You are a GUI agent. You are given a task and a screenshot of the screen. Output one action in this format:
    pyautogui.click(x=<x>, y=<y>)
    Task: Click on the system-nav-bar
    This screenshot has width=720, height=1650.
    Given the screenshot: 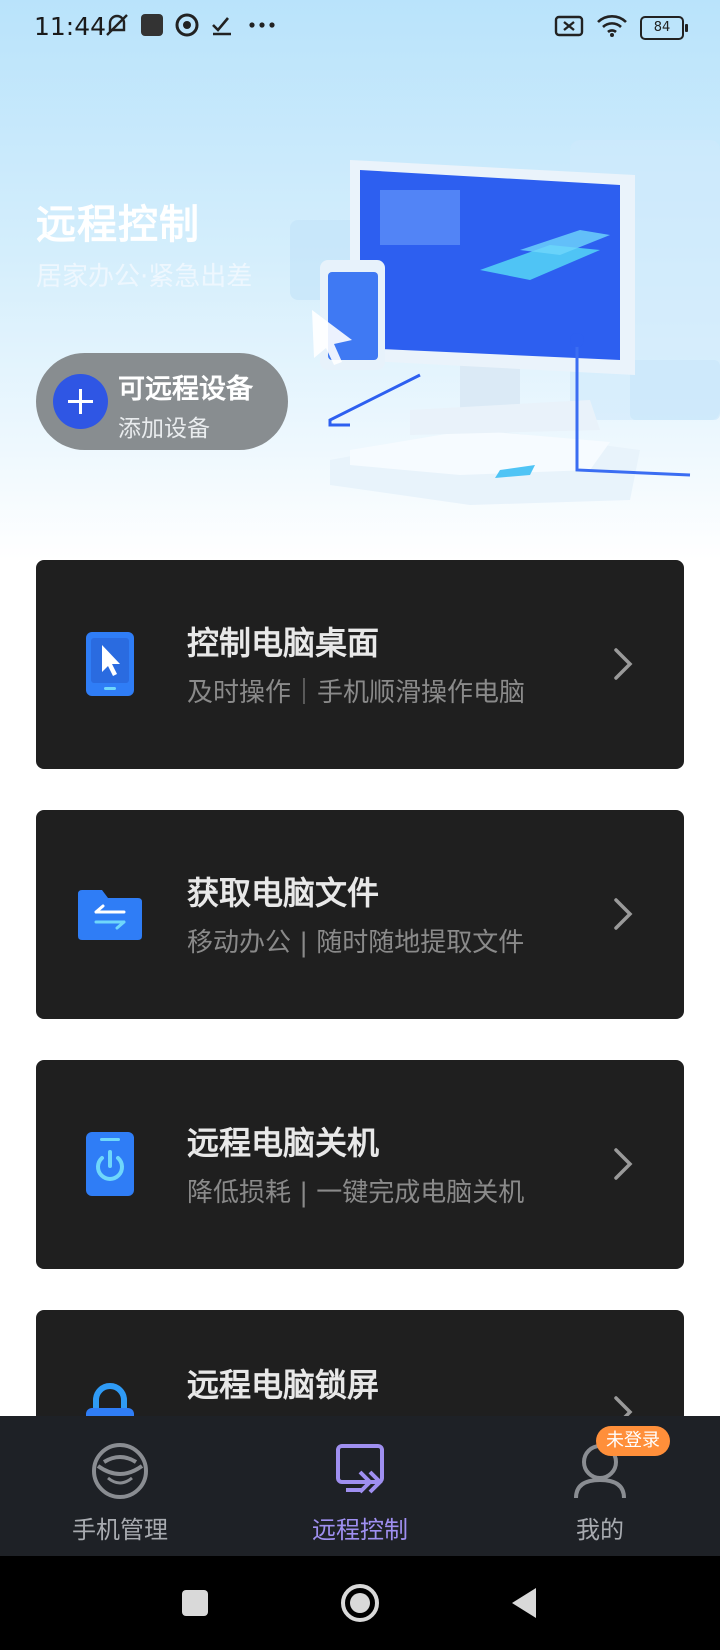 What is the action you would take?
    pyautogui.click(x=360, y=1603)
    